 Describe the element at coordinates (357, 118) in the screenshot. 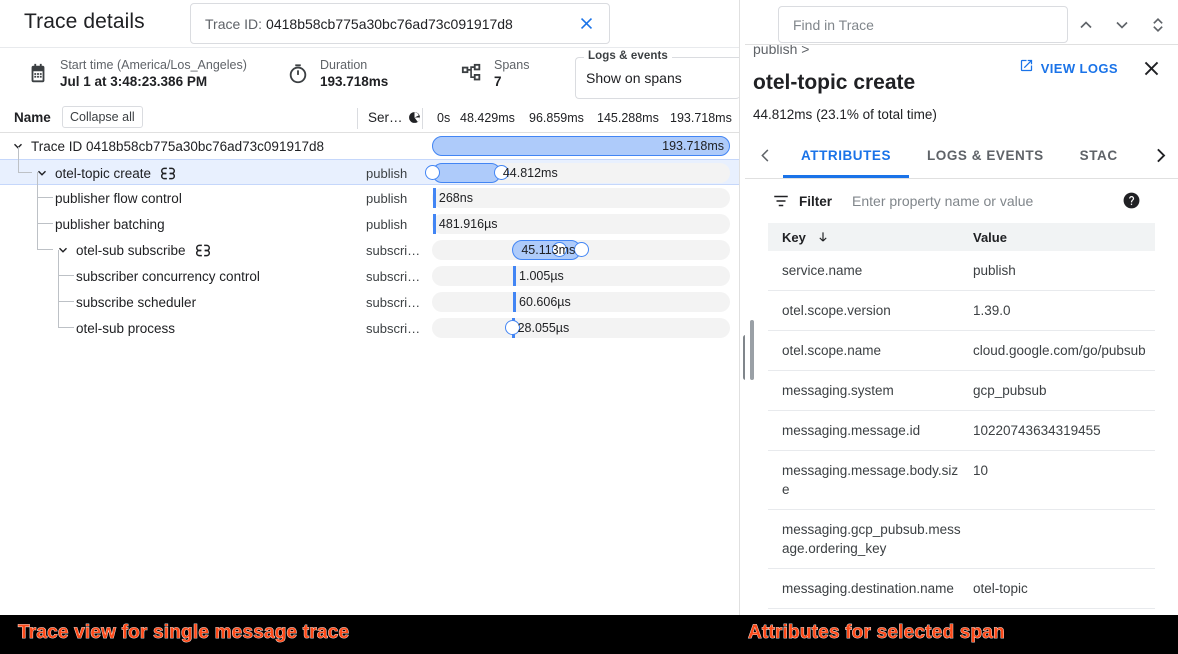

I see `header-divider-left` at that location.